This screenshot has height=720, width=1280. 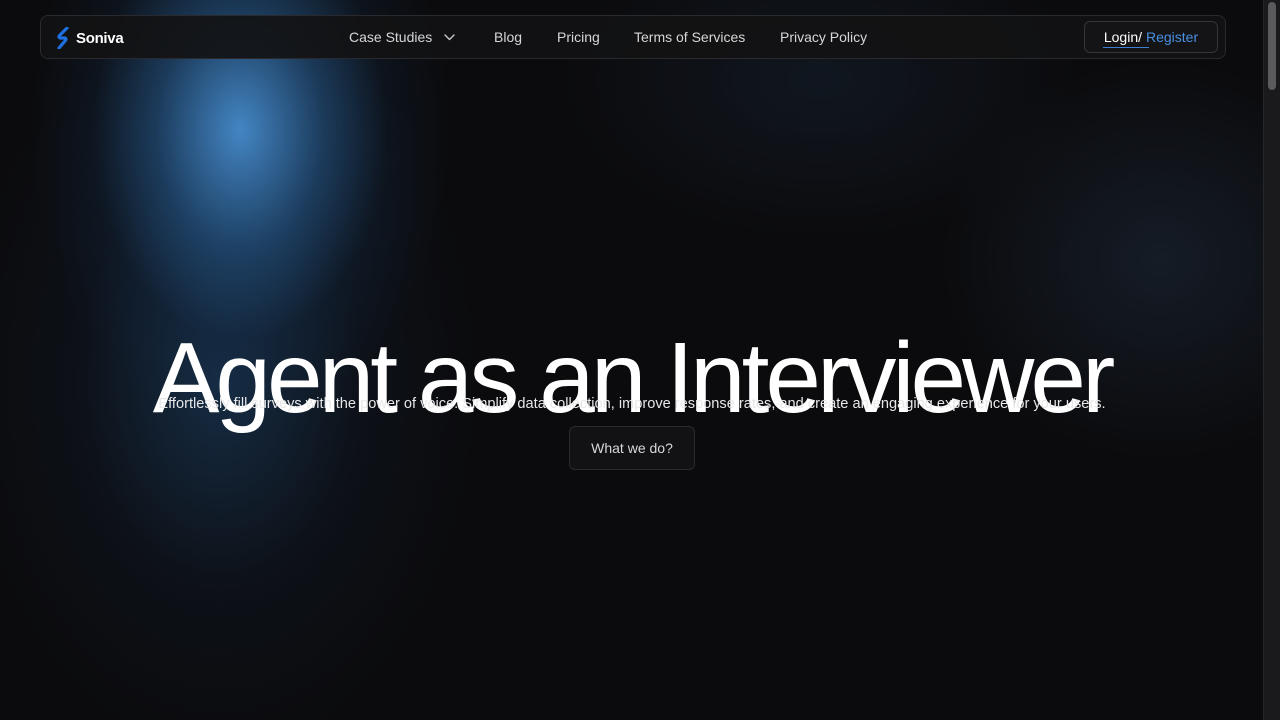 I want to click on hero-title: Agent as an Interviewer, so click(x=634, y=378).